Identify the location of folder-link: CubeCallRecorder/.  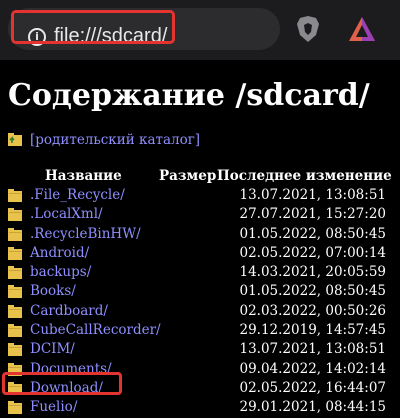
(95, 330).